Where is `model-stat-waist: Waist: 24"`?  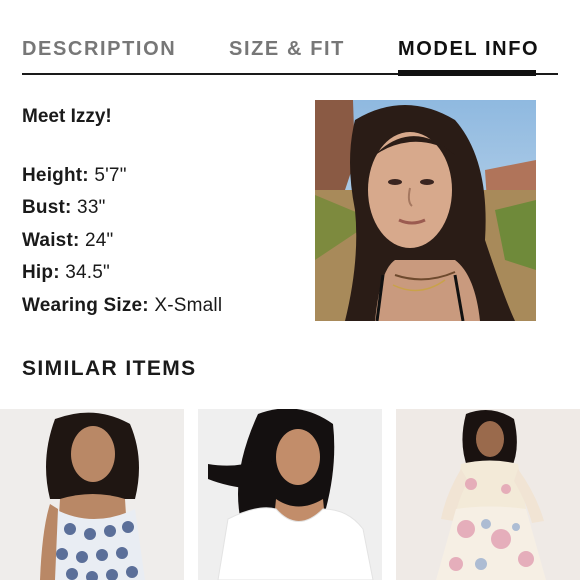 model-stat-waist: Waist: 24" is located at coordinates (68, 240).